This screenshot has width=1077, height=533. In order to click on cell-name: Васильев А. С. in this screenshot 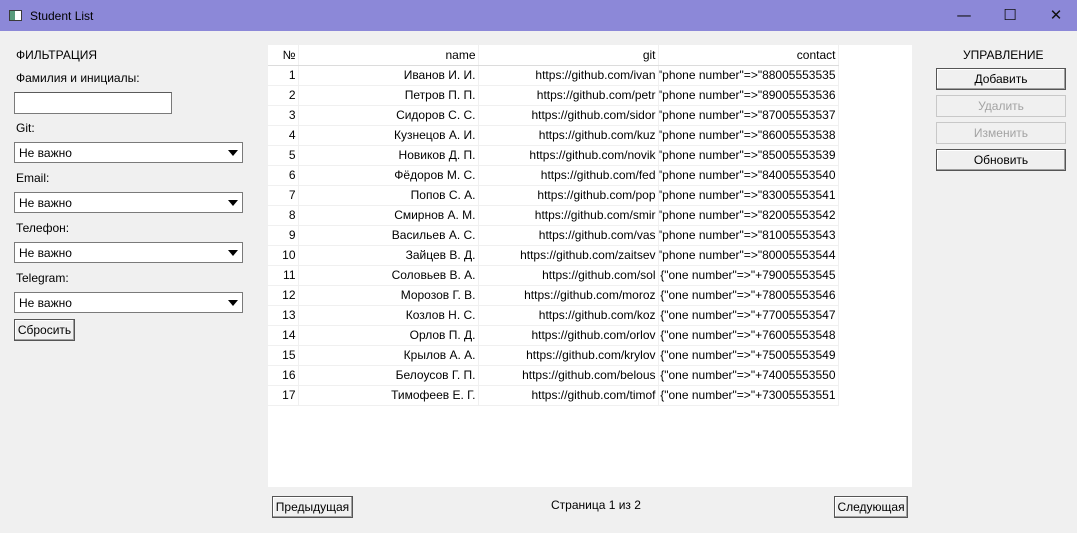, I will do `click(388, 235)`.